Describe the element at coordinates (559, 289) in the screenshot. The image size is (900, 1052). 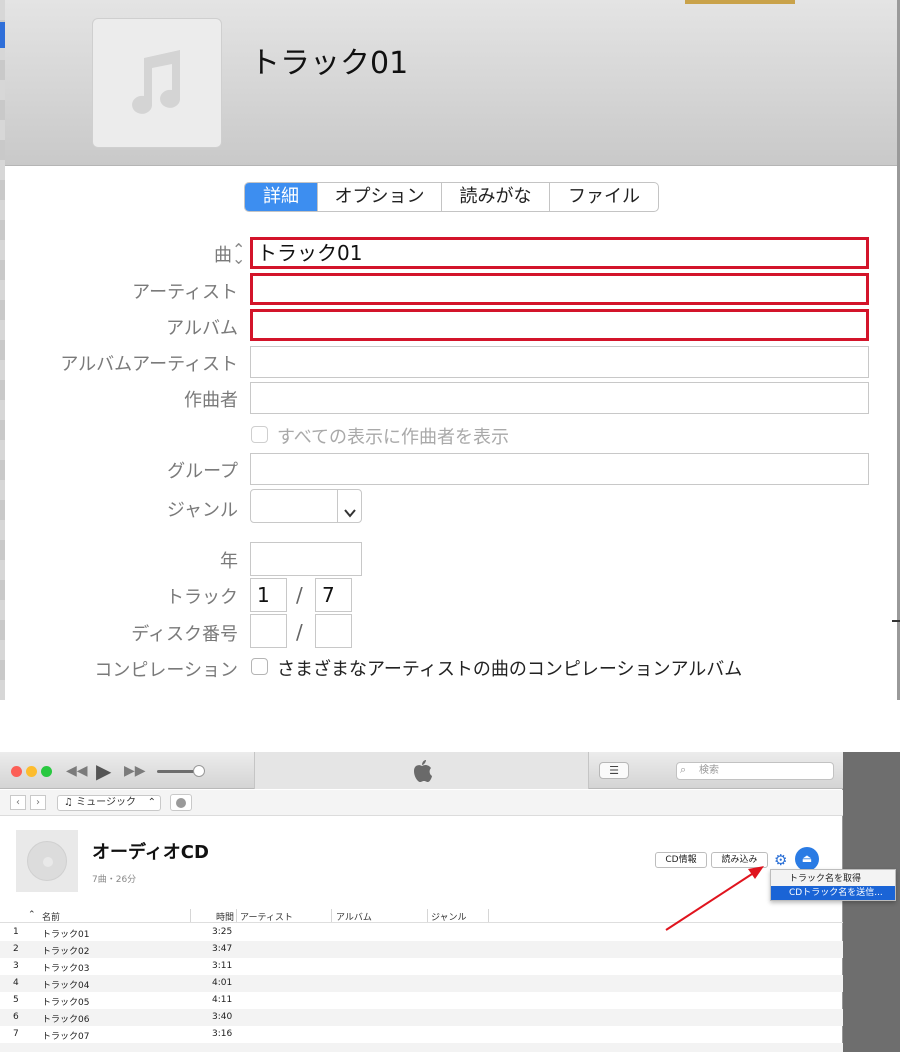
I see `artist-field` at that location.